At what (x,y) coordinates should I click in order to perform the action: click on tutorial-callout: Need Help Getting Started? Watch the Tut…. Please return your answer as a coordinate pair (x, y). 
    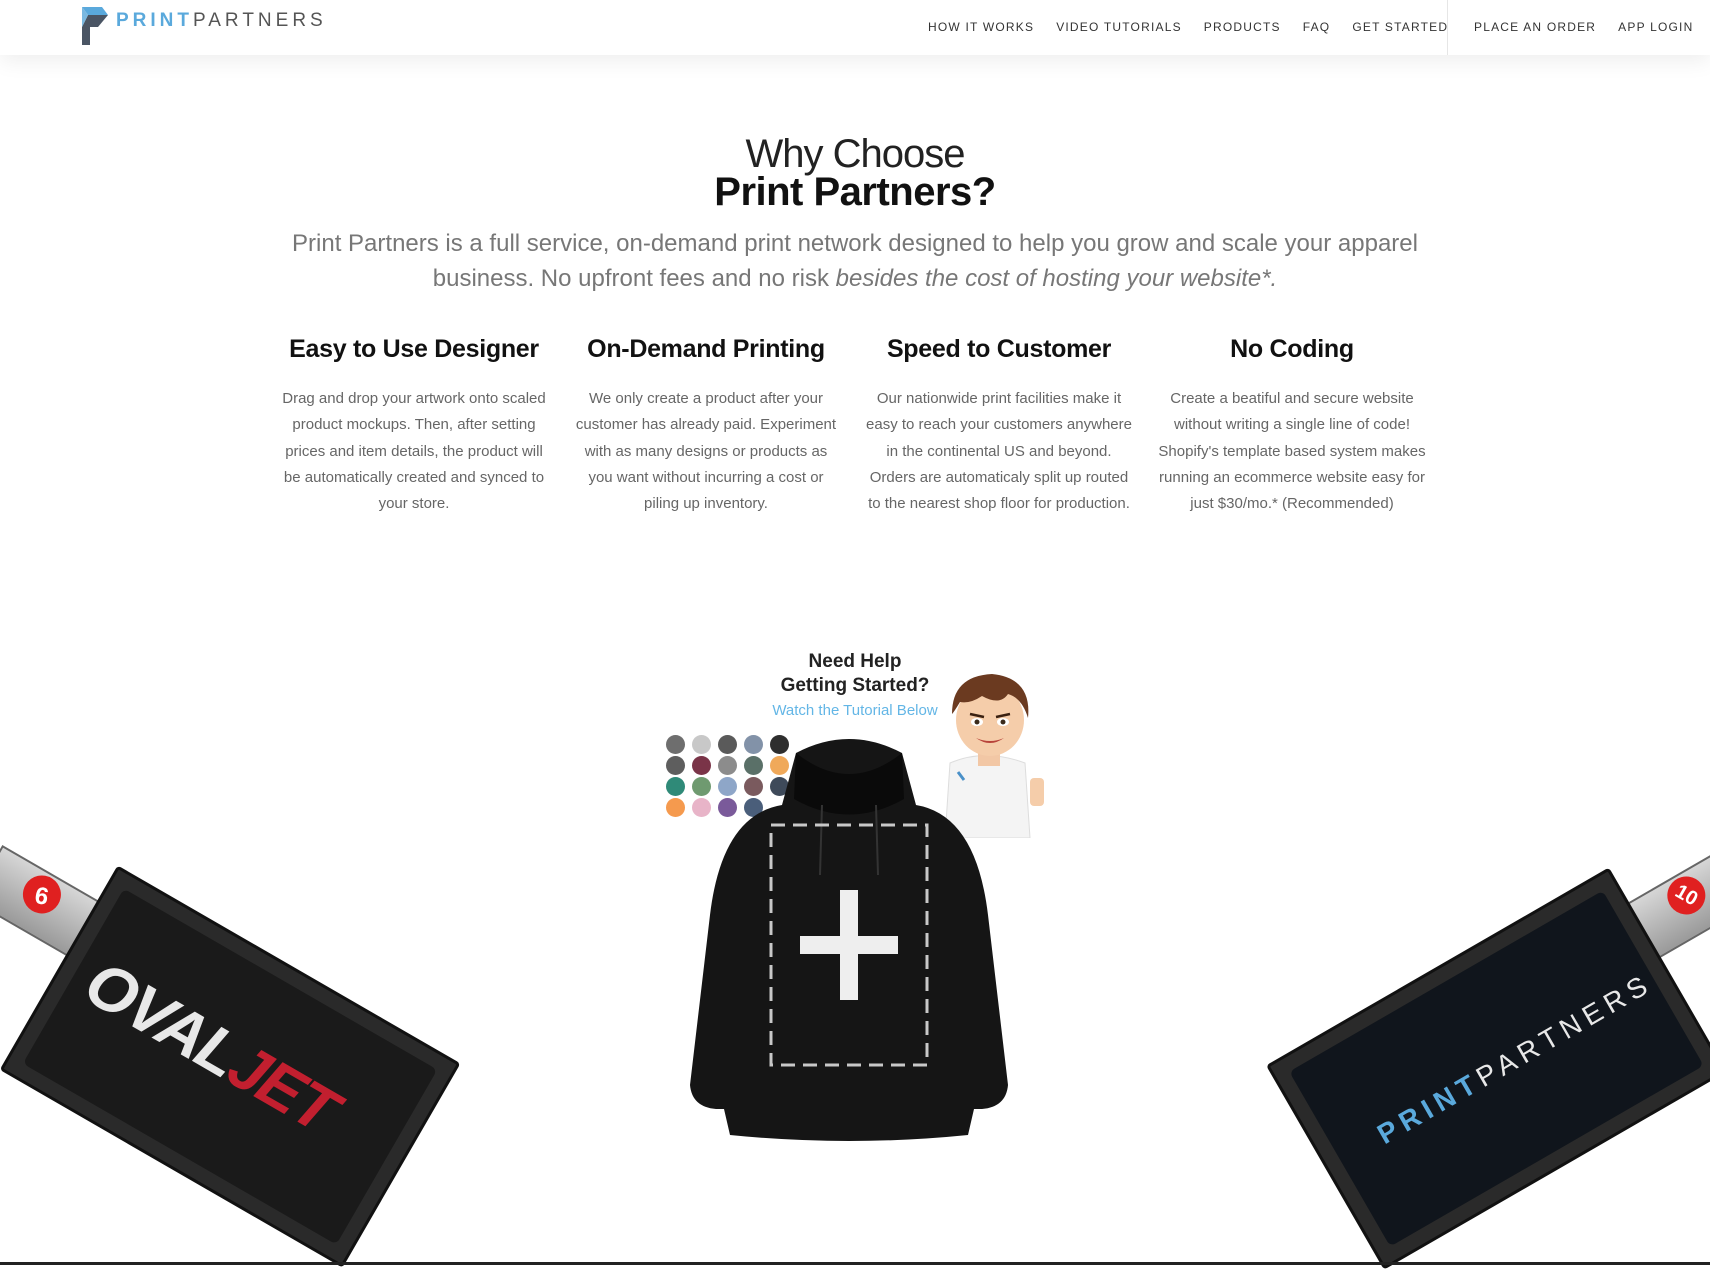
    Looking at the image, I should click on (855, 684).